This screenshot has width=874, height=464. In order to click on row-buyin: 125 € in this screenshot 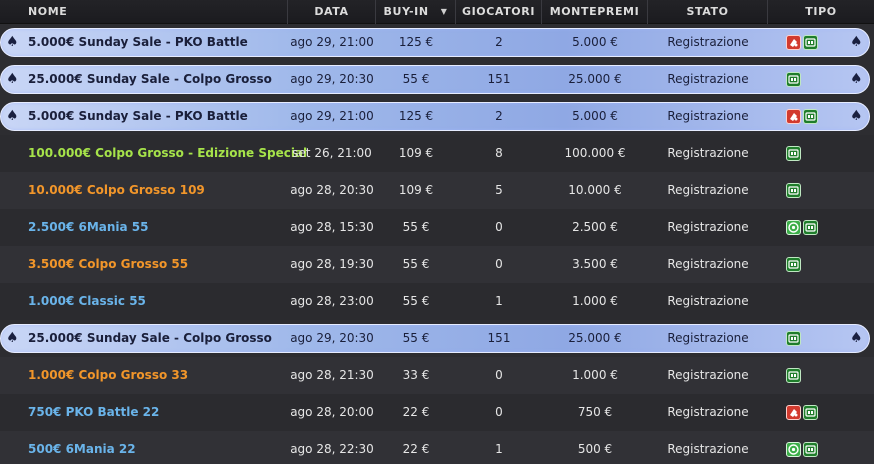, I will do `click(416, 42)`.